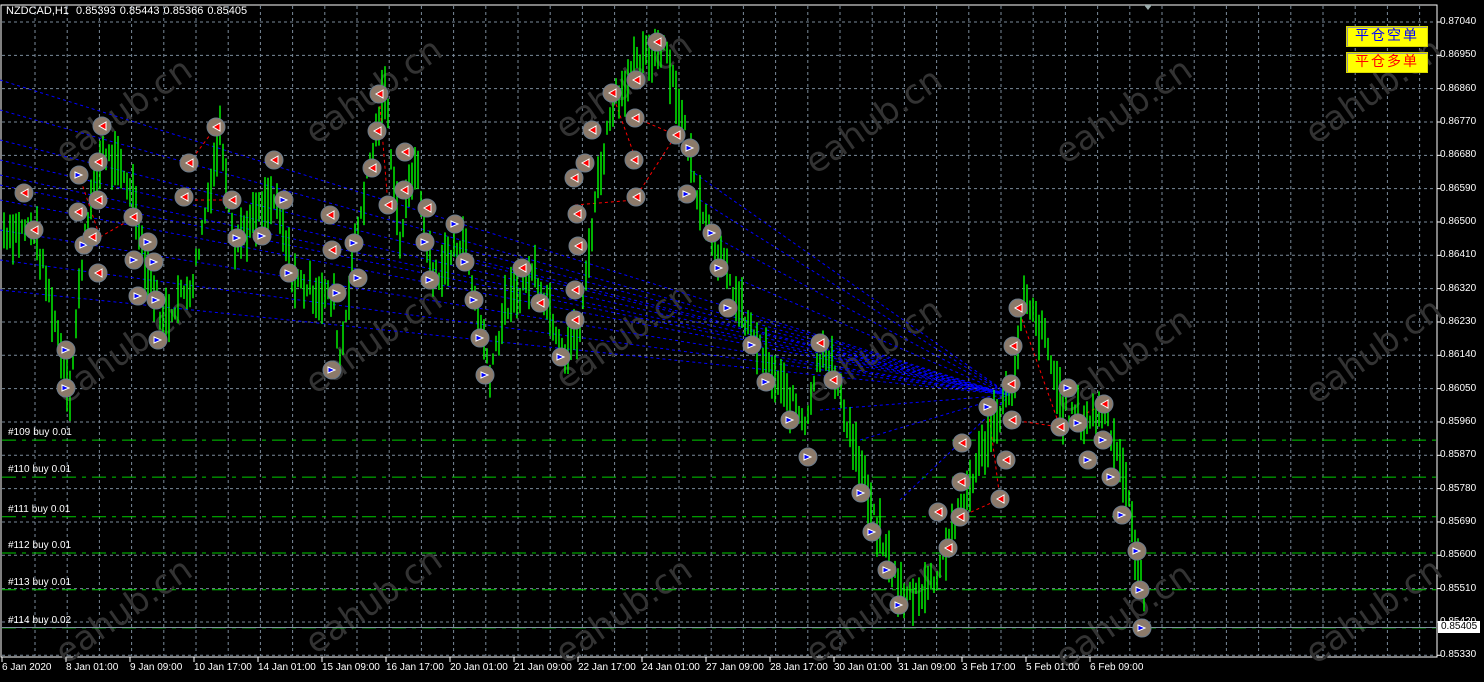 The height and width of the screenshot is (682, 1484). What do you see at coordinates (1387, 62) in the screenshot?
I see `close-long-orders-button: 平仓多单` at bounding box center [1387, 62].